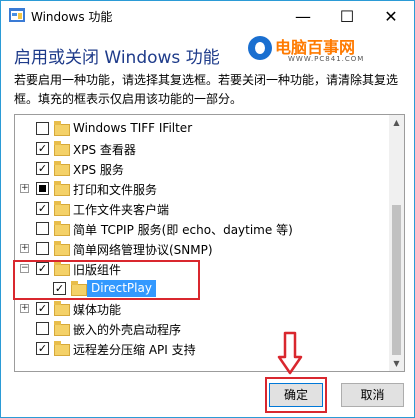 The height and width of the screenshot is (418, 415). Describe the element at coordinates (115, 190) in the screenshot. I see `feature-label: 打印和文件服务` at that location.